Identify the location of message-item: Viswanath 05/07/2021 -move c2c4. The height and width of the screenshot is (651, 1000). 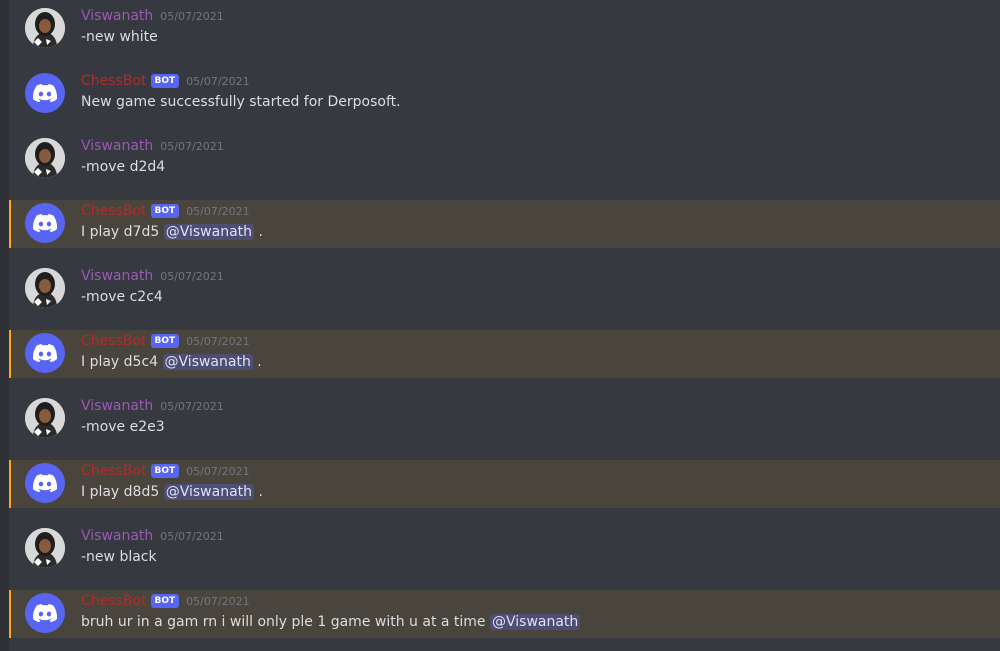
(504, 289).